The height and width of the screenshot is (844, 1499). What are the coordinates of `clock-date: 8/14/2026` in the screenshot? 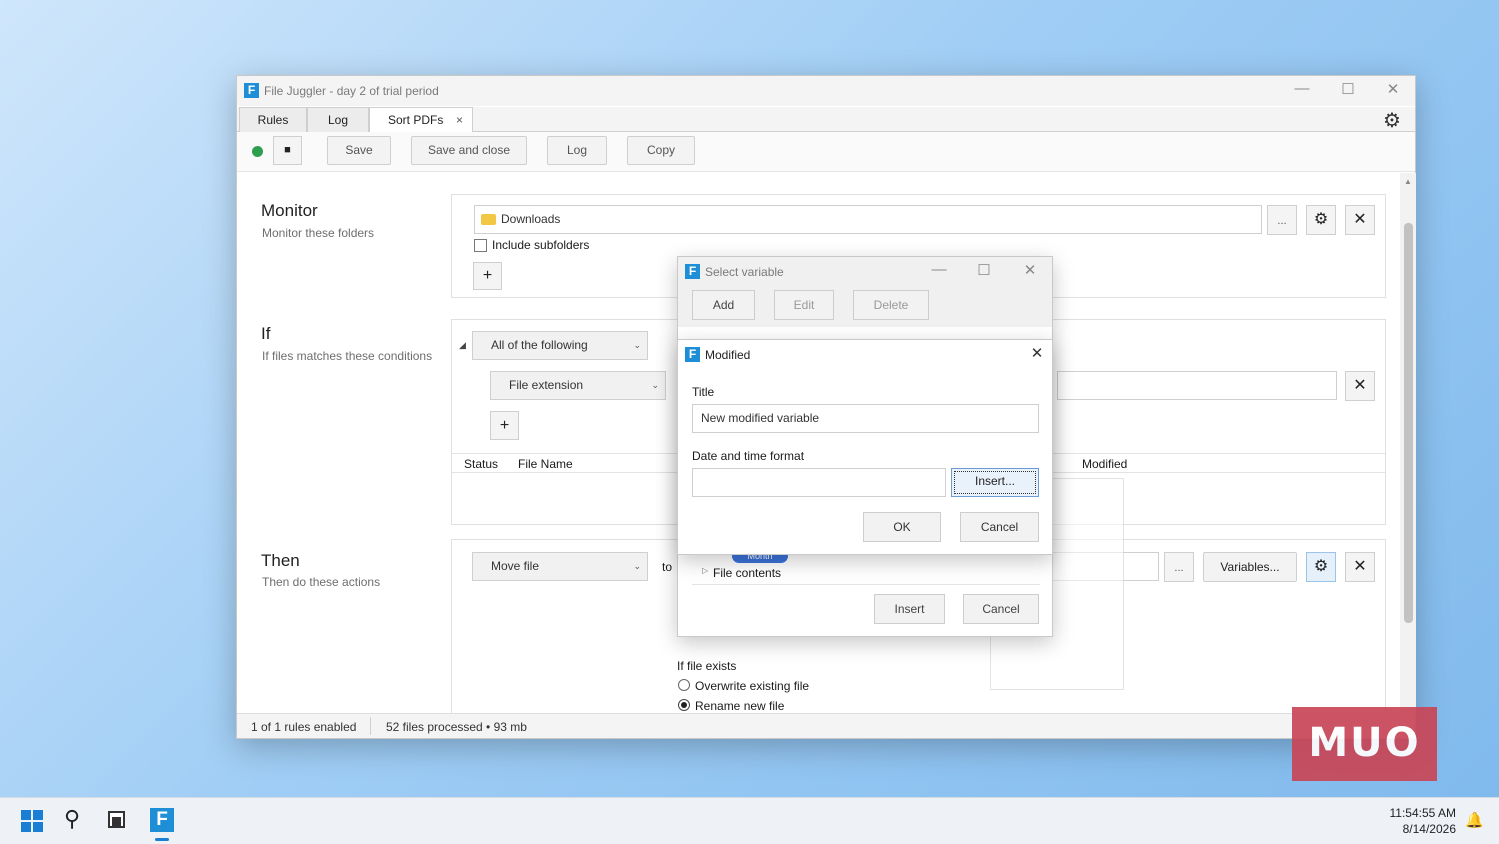 It's located at (1416, 829).